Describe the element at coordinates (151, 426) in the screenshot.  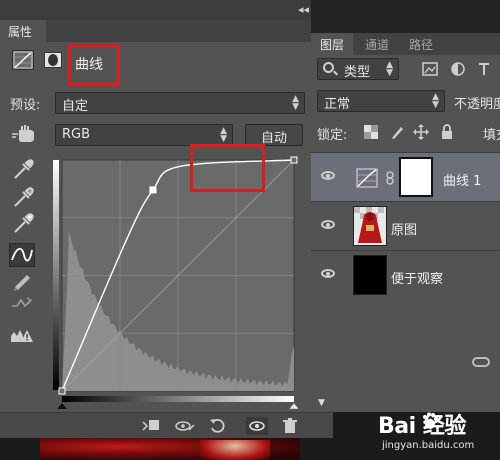
I see `clip-to-layer-icon` at that location.